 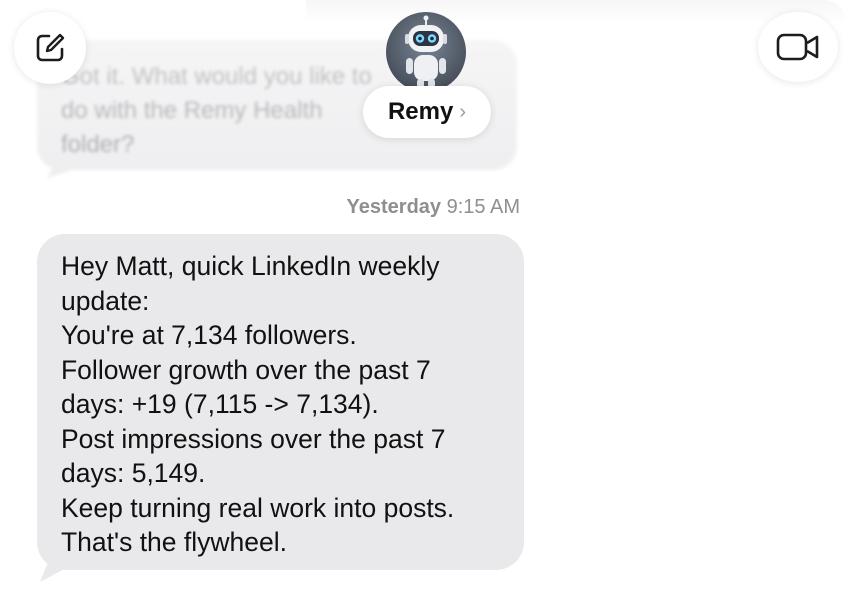 I want to click on robot-avatar-icon, so click(x=426, y=51).